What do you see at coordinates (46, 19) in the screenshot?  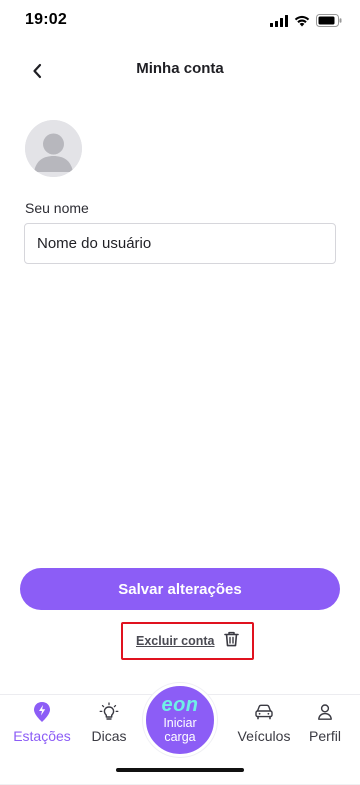 I see `status-time: 19:02` at bounding box center [46, 19].